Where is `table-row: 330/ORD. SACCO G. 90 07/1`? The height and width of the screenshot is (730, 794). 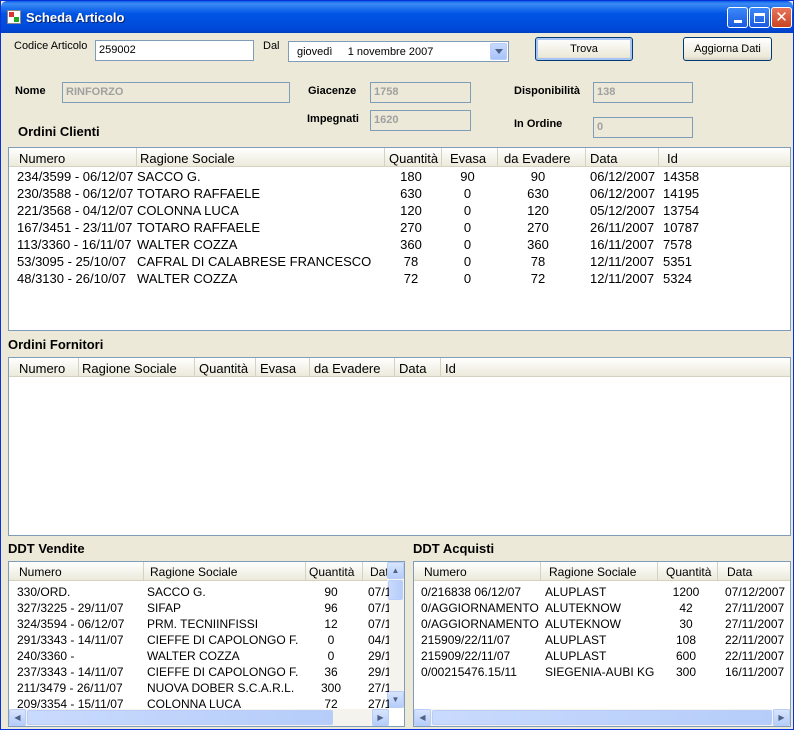 table-row: 330/ORD. SACCO G. 90 07/1 is located at coordinates (206, 592).